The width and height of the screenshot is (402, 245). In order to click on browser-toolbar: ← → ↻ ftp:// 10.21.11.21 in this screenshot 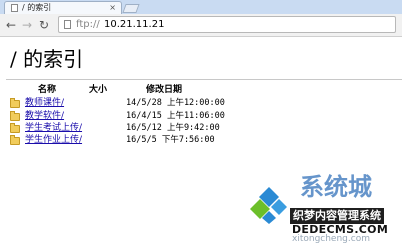, I will do `click(201, 25)`.